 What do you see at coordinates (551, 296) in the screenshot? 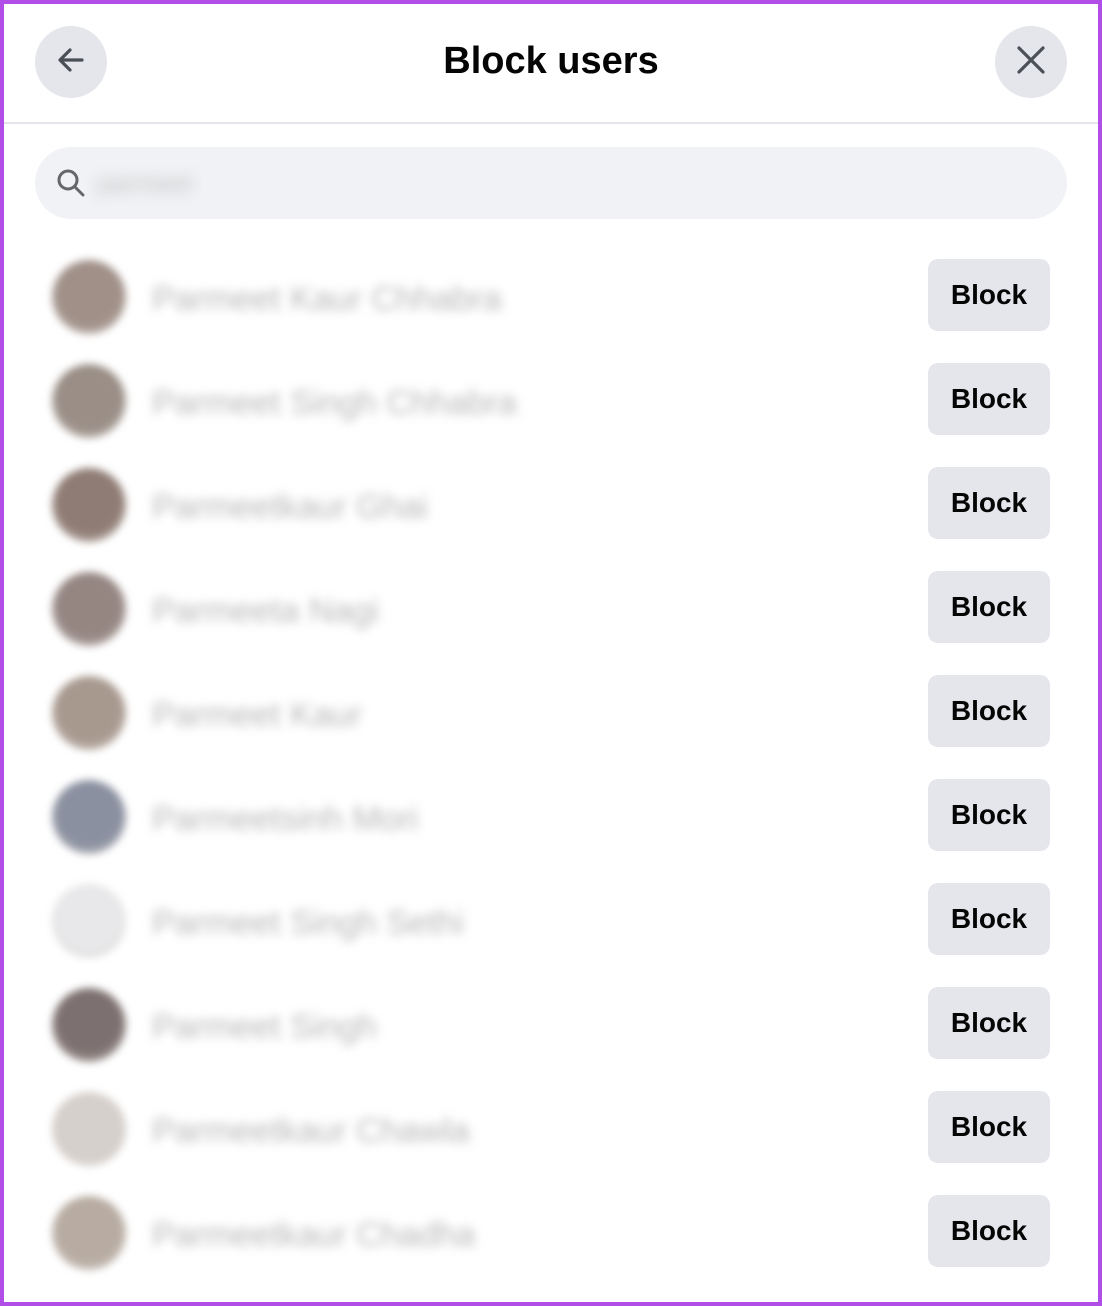
I see `user-row: Parmeet Kaur Chhabra Block` at bounding box center [551, 296].